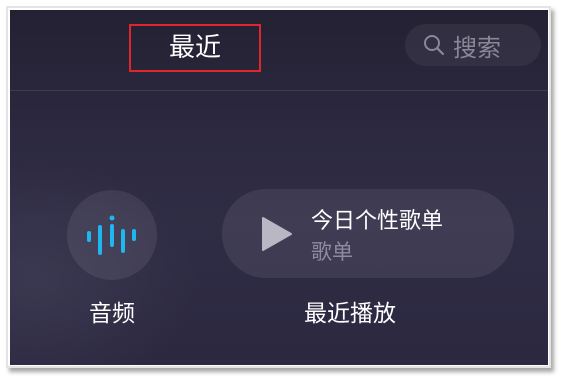  Describe the element at coordinates (195, 48) in the screenshot. I see `page-title: 最近` at that location.